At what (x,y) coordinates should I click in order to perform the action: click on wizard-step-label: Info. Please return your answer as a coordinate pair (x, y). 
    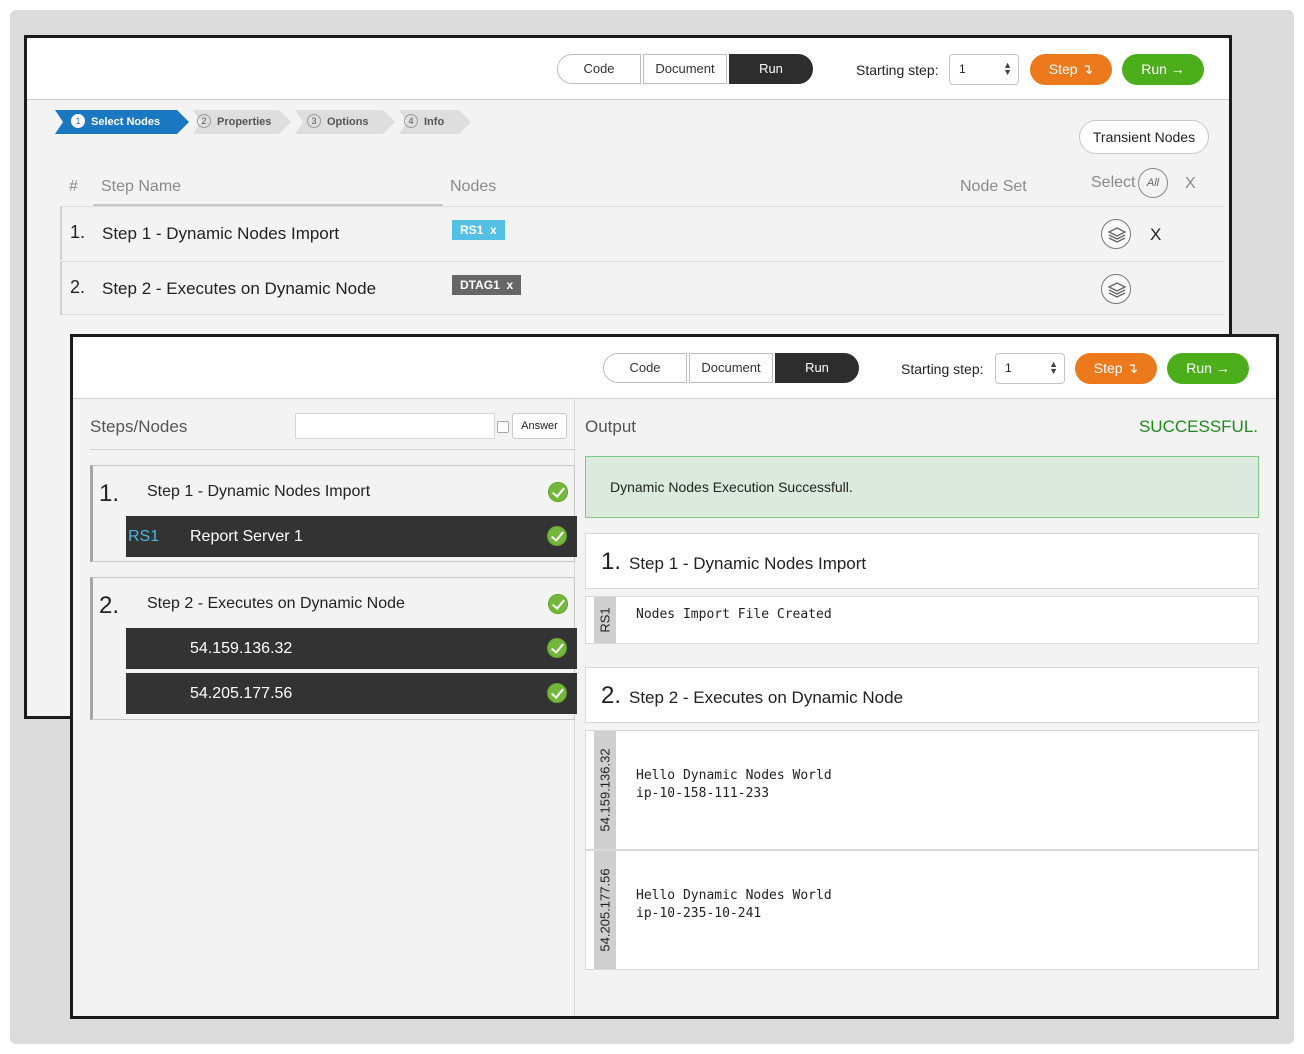
    Looking at the image, I should click on (434, 122).